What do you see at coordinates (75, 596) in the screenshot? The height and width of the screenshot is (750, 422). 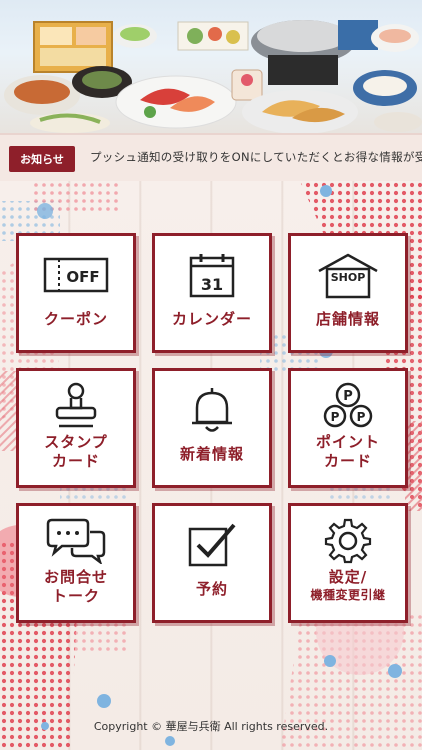 I see `contact-talk-label-line2: トーク` at bounding box center [75, 596].